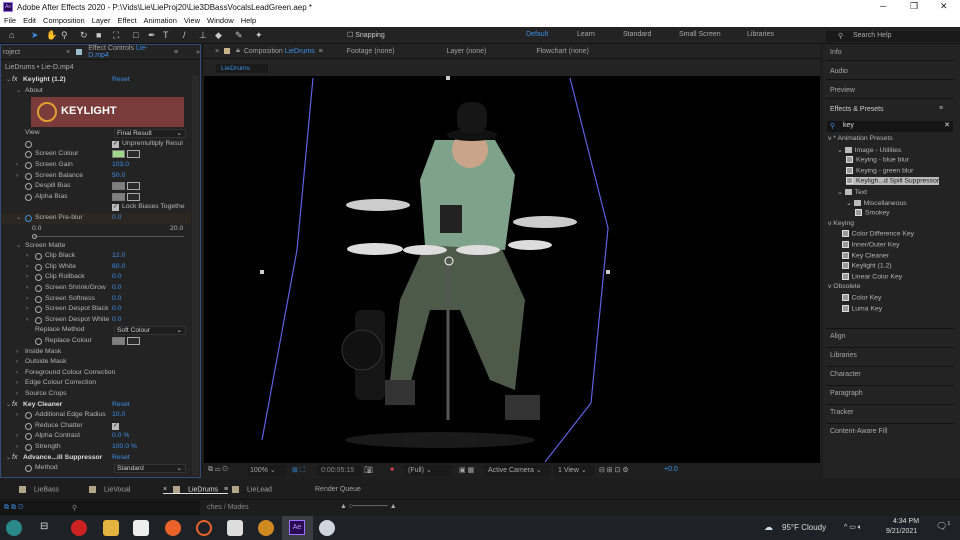 The height and width of the screenshot is (540, 960). I want to click on property-screen-gain: › Screen Gain 103.0, so click(96, 165).